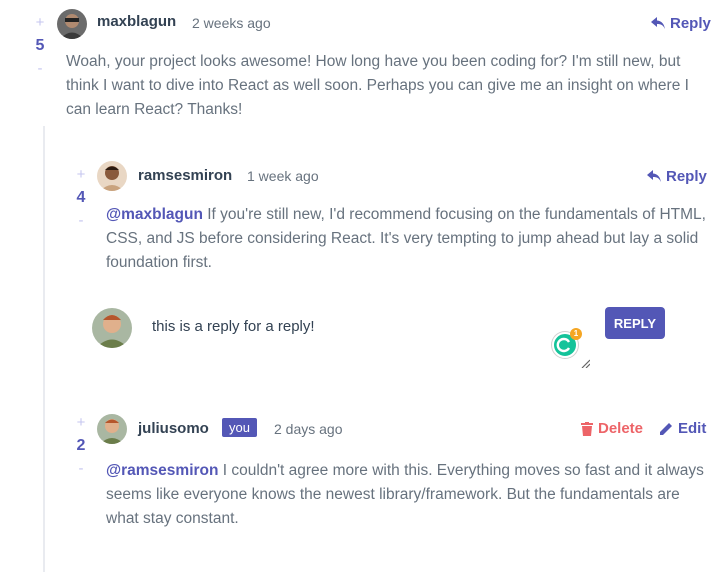 The height and width of the screenshot is (572, 727). I want to click on current-user-avatar, so click(112, 328).